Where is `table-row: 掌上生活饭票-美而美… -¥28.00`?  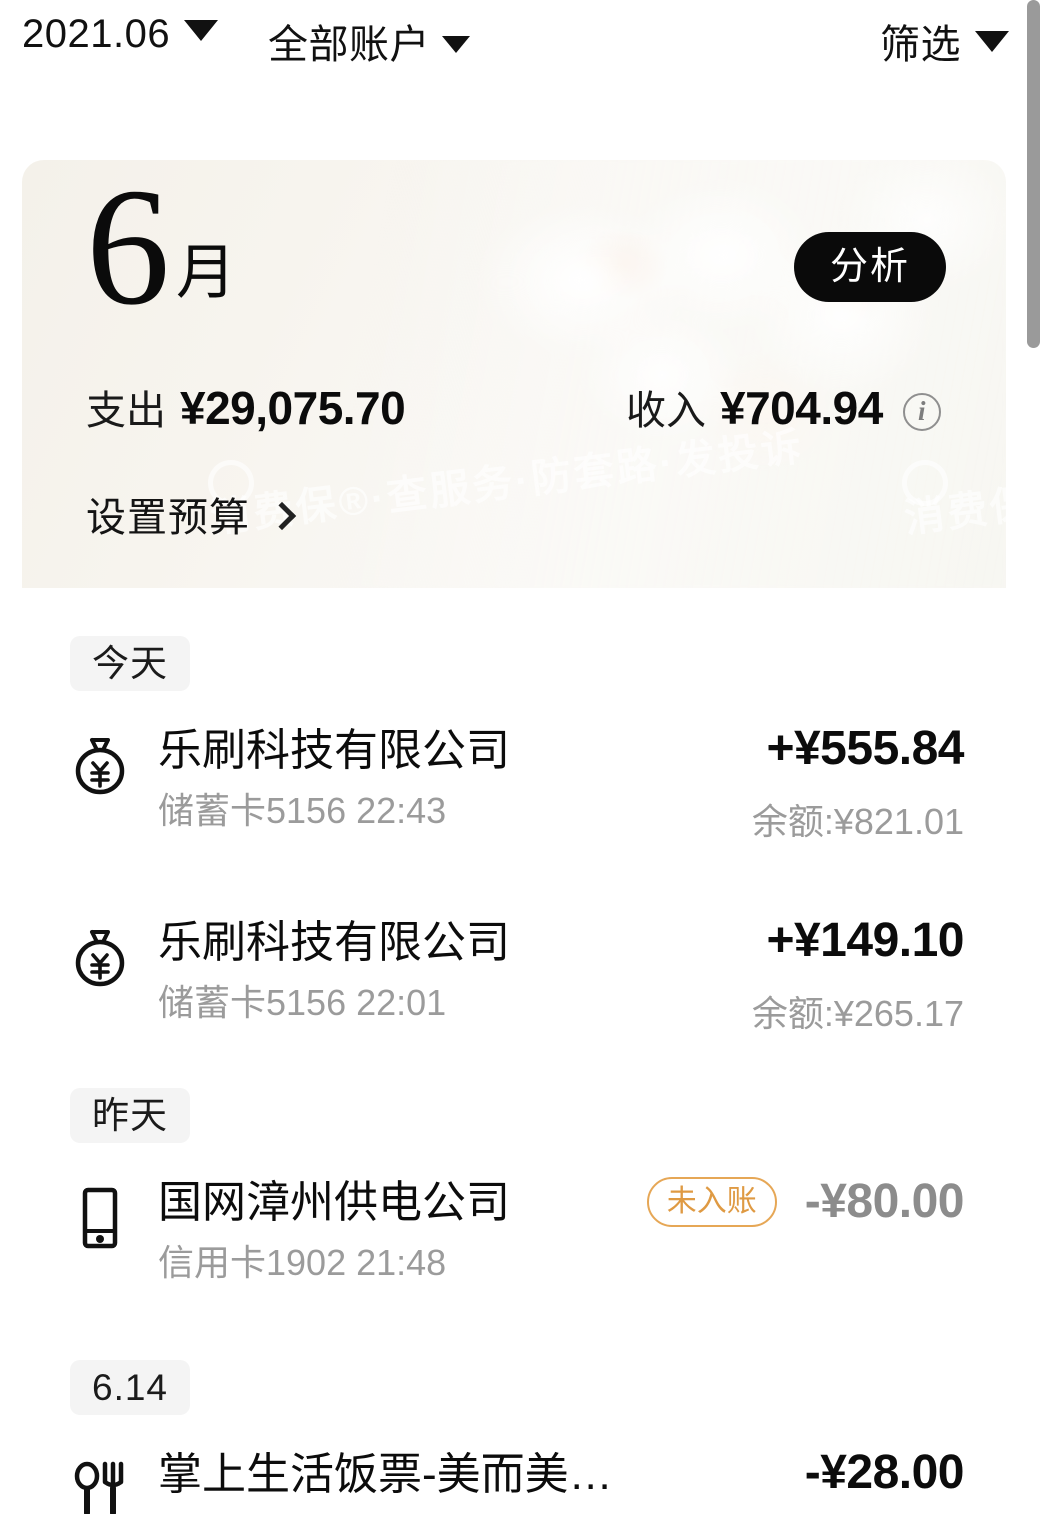
table-row: 掌上生活饭票-美而美… -¥28.00 is located at coordinates (514, 1478).